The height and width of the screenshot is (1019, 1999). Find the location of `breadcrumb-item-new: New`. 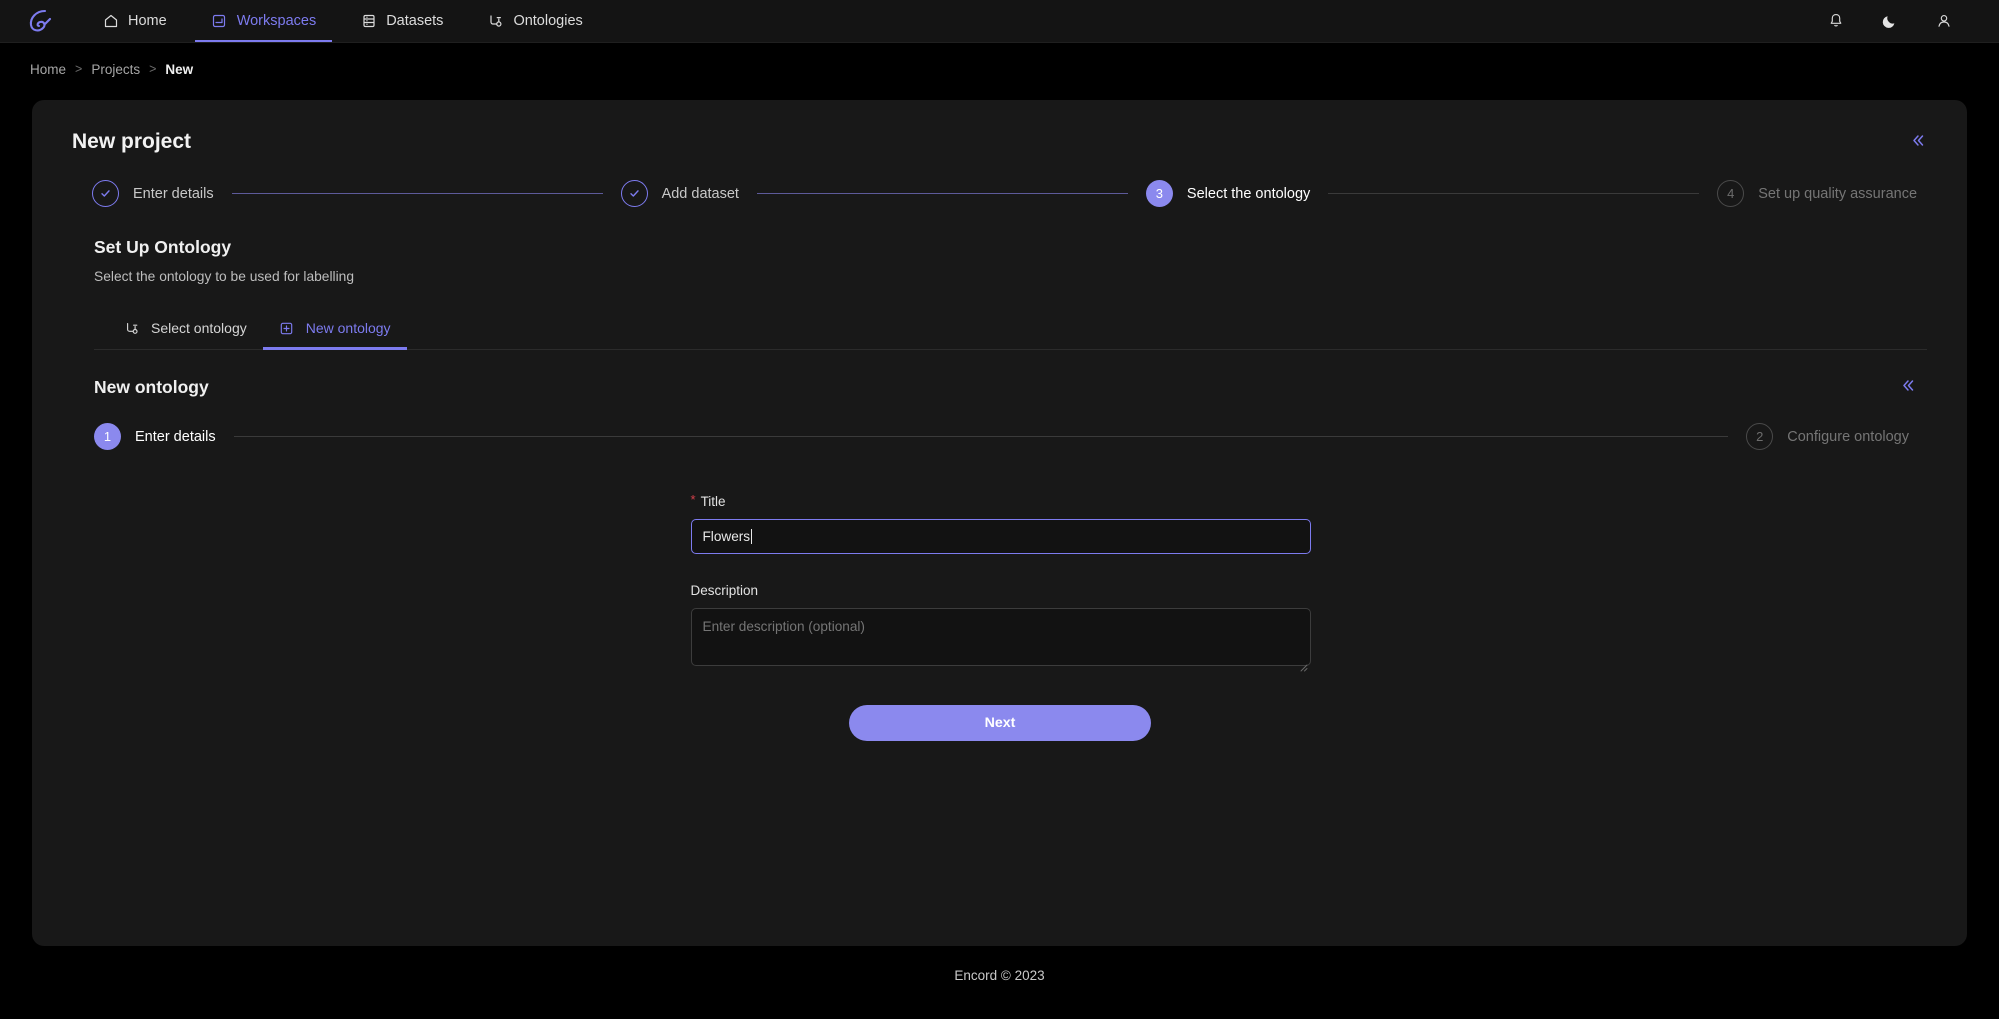

breadcrumb-item-new: New is located at coordinates (179, 69).